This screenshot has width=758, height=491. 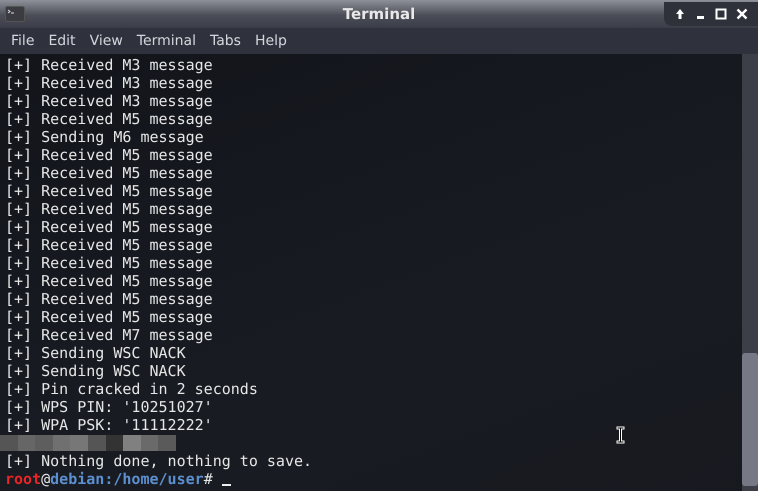 What do you see at coordinates (105, 137) in the screenshot?
I see `output-line: [+] Sending M6 message` at bounding box center [105, 137].